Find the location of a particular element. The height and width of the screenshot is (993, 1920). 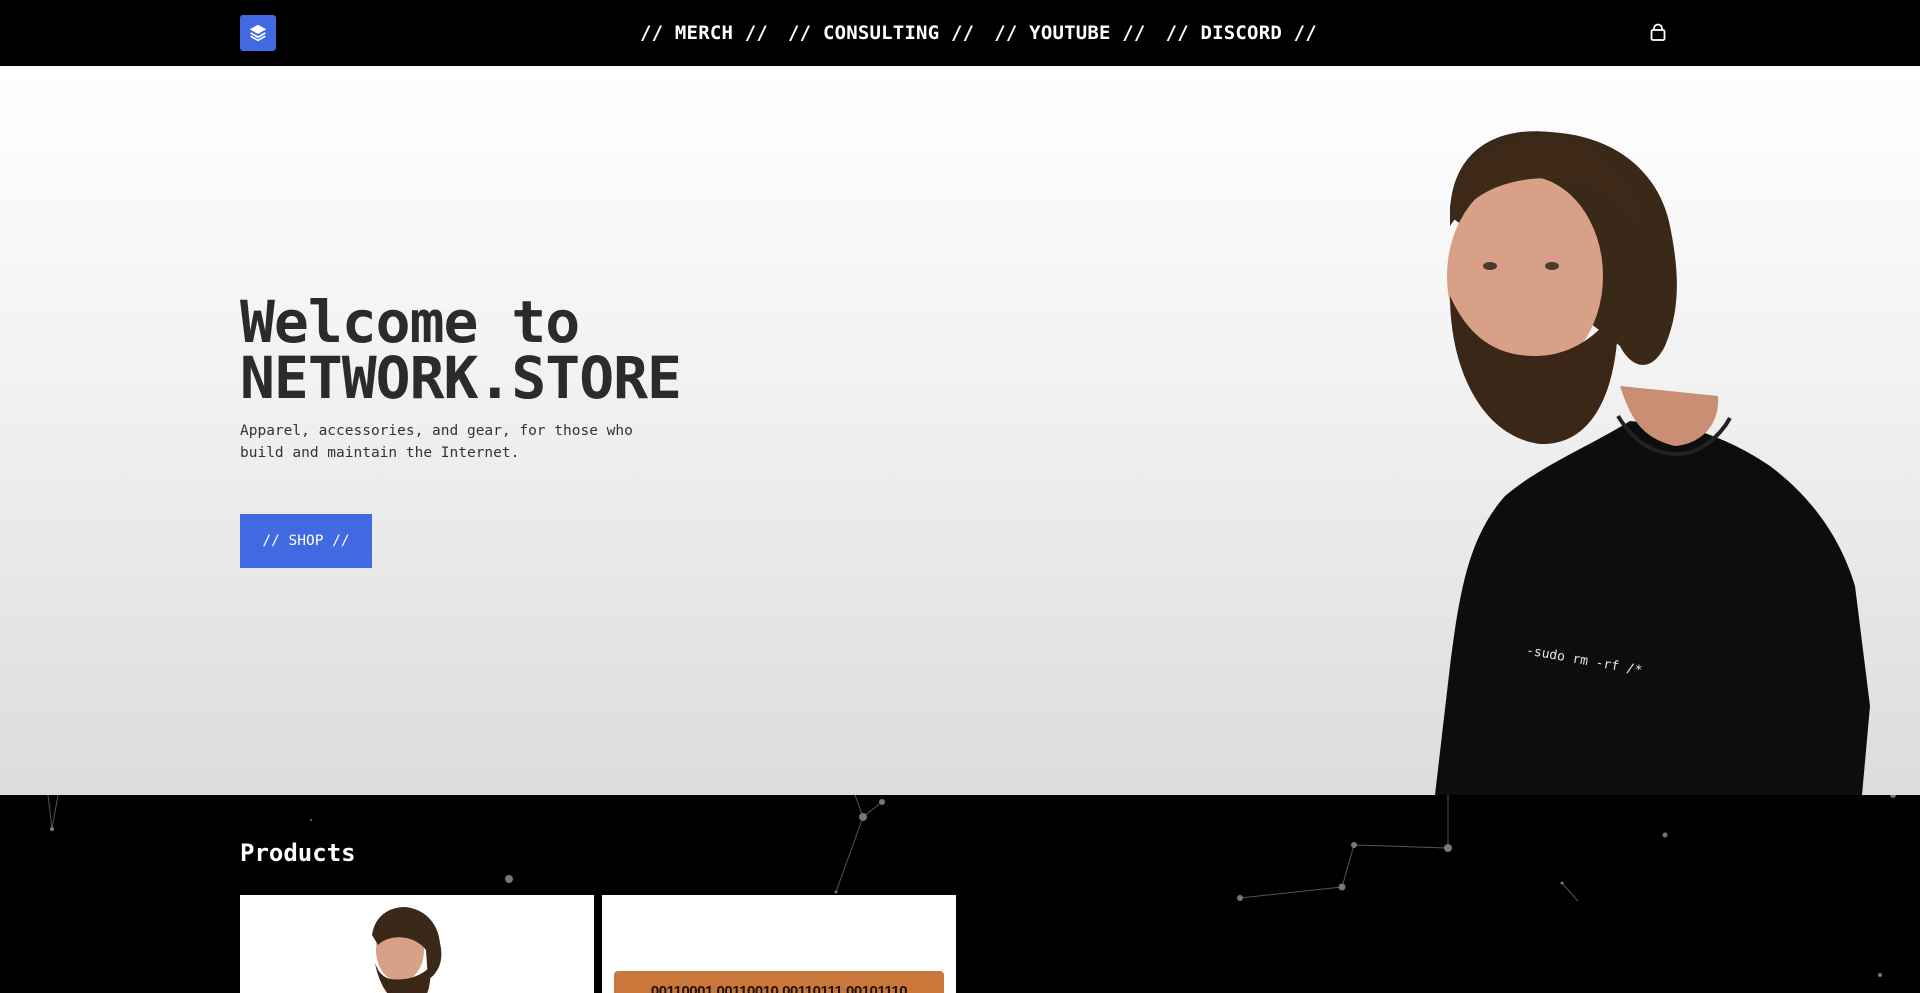

nav-link-merch: // MERCH // is located at coordinates (704, 33).